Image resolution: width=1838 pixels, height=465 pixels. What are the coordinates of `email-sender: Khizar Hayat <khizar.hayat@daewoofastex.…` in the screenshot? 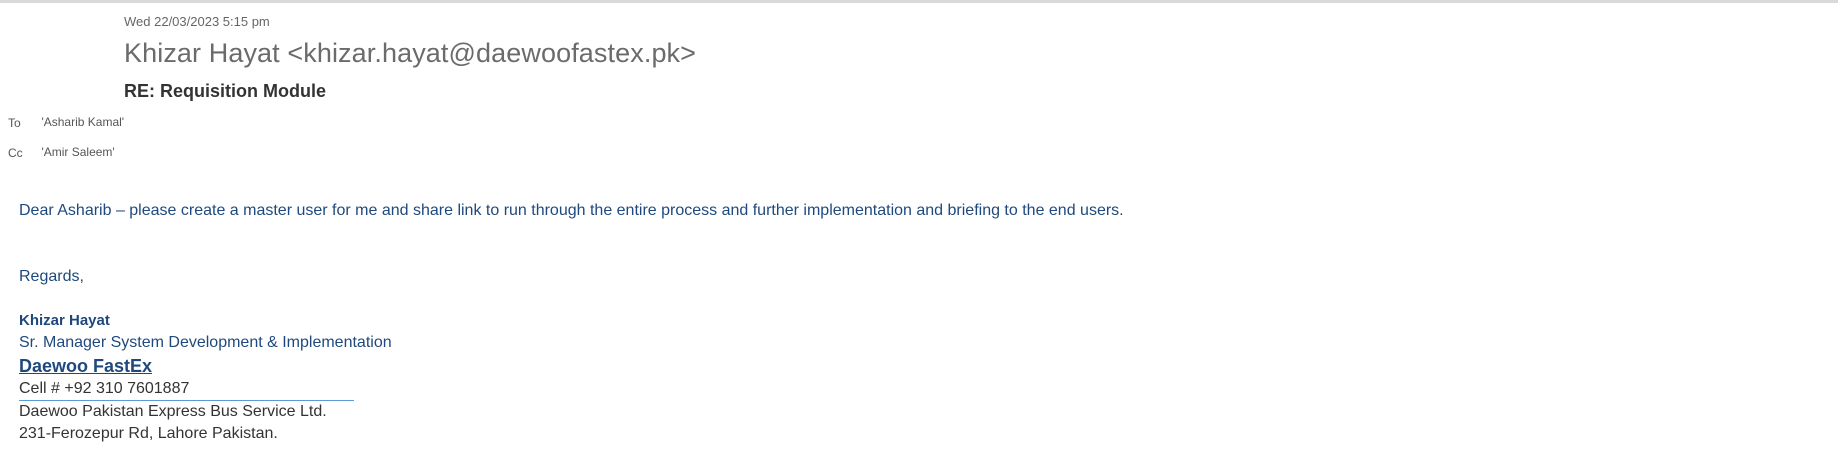 It's located at (410, 53).